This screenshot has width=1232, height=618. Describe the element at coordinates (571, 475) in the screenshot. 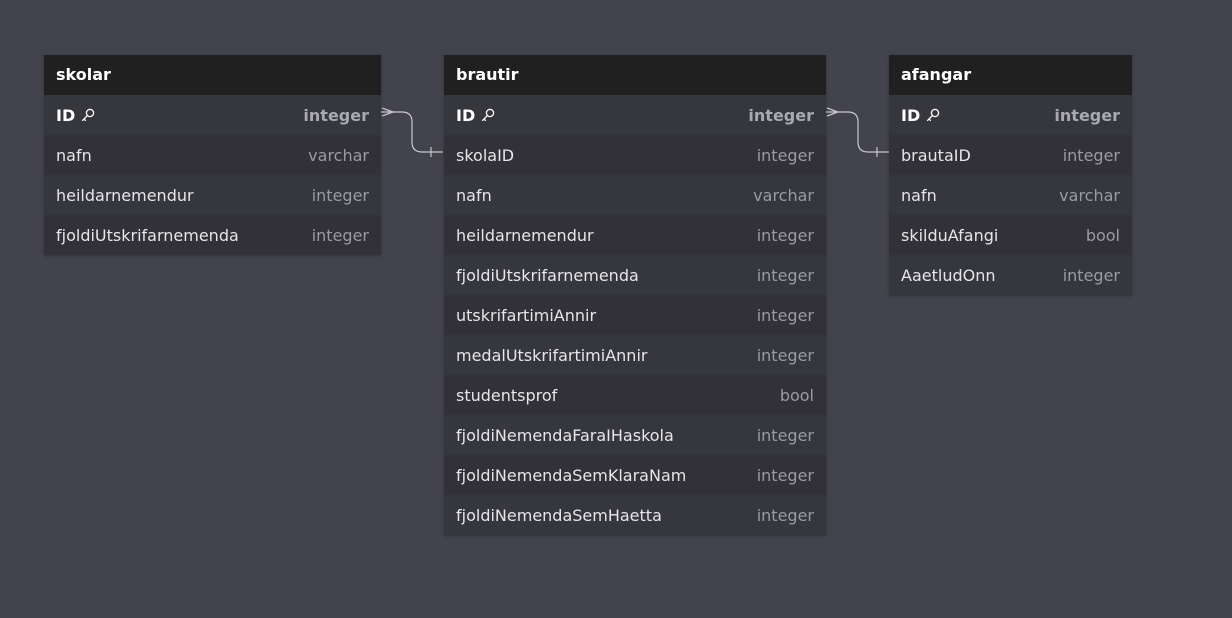

I see `field-name: fjoldiNemendaSemKlaraNam` at that location.